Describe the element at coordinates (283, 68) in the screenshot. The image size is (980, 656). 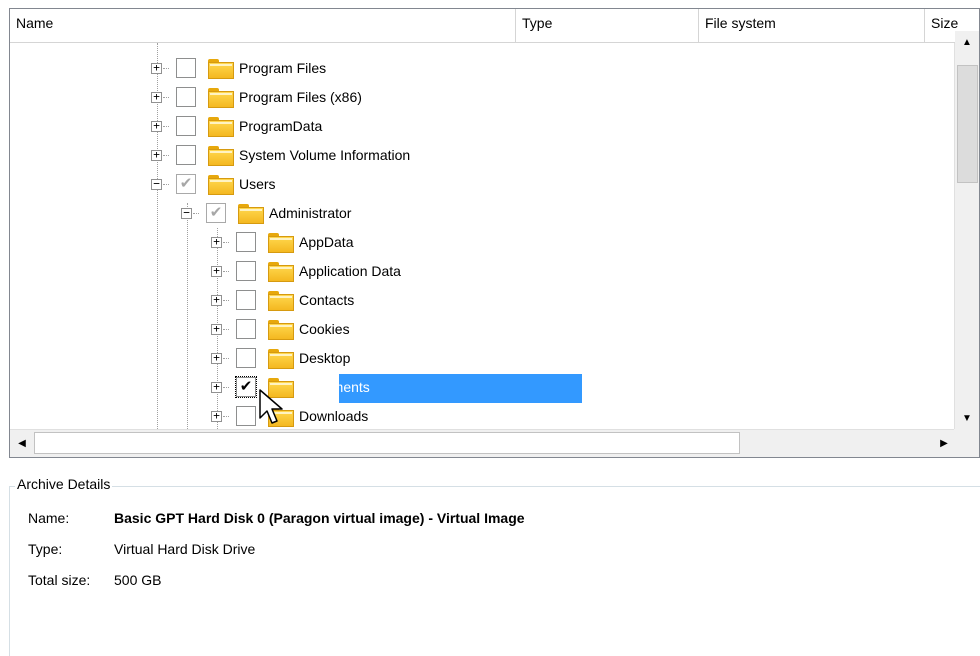
I see `folder-label: Program Files` at that location.